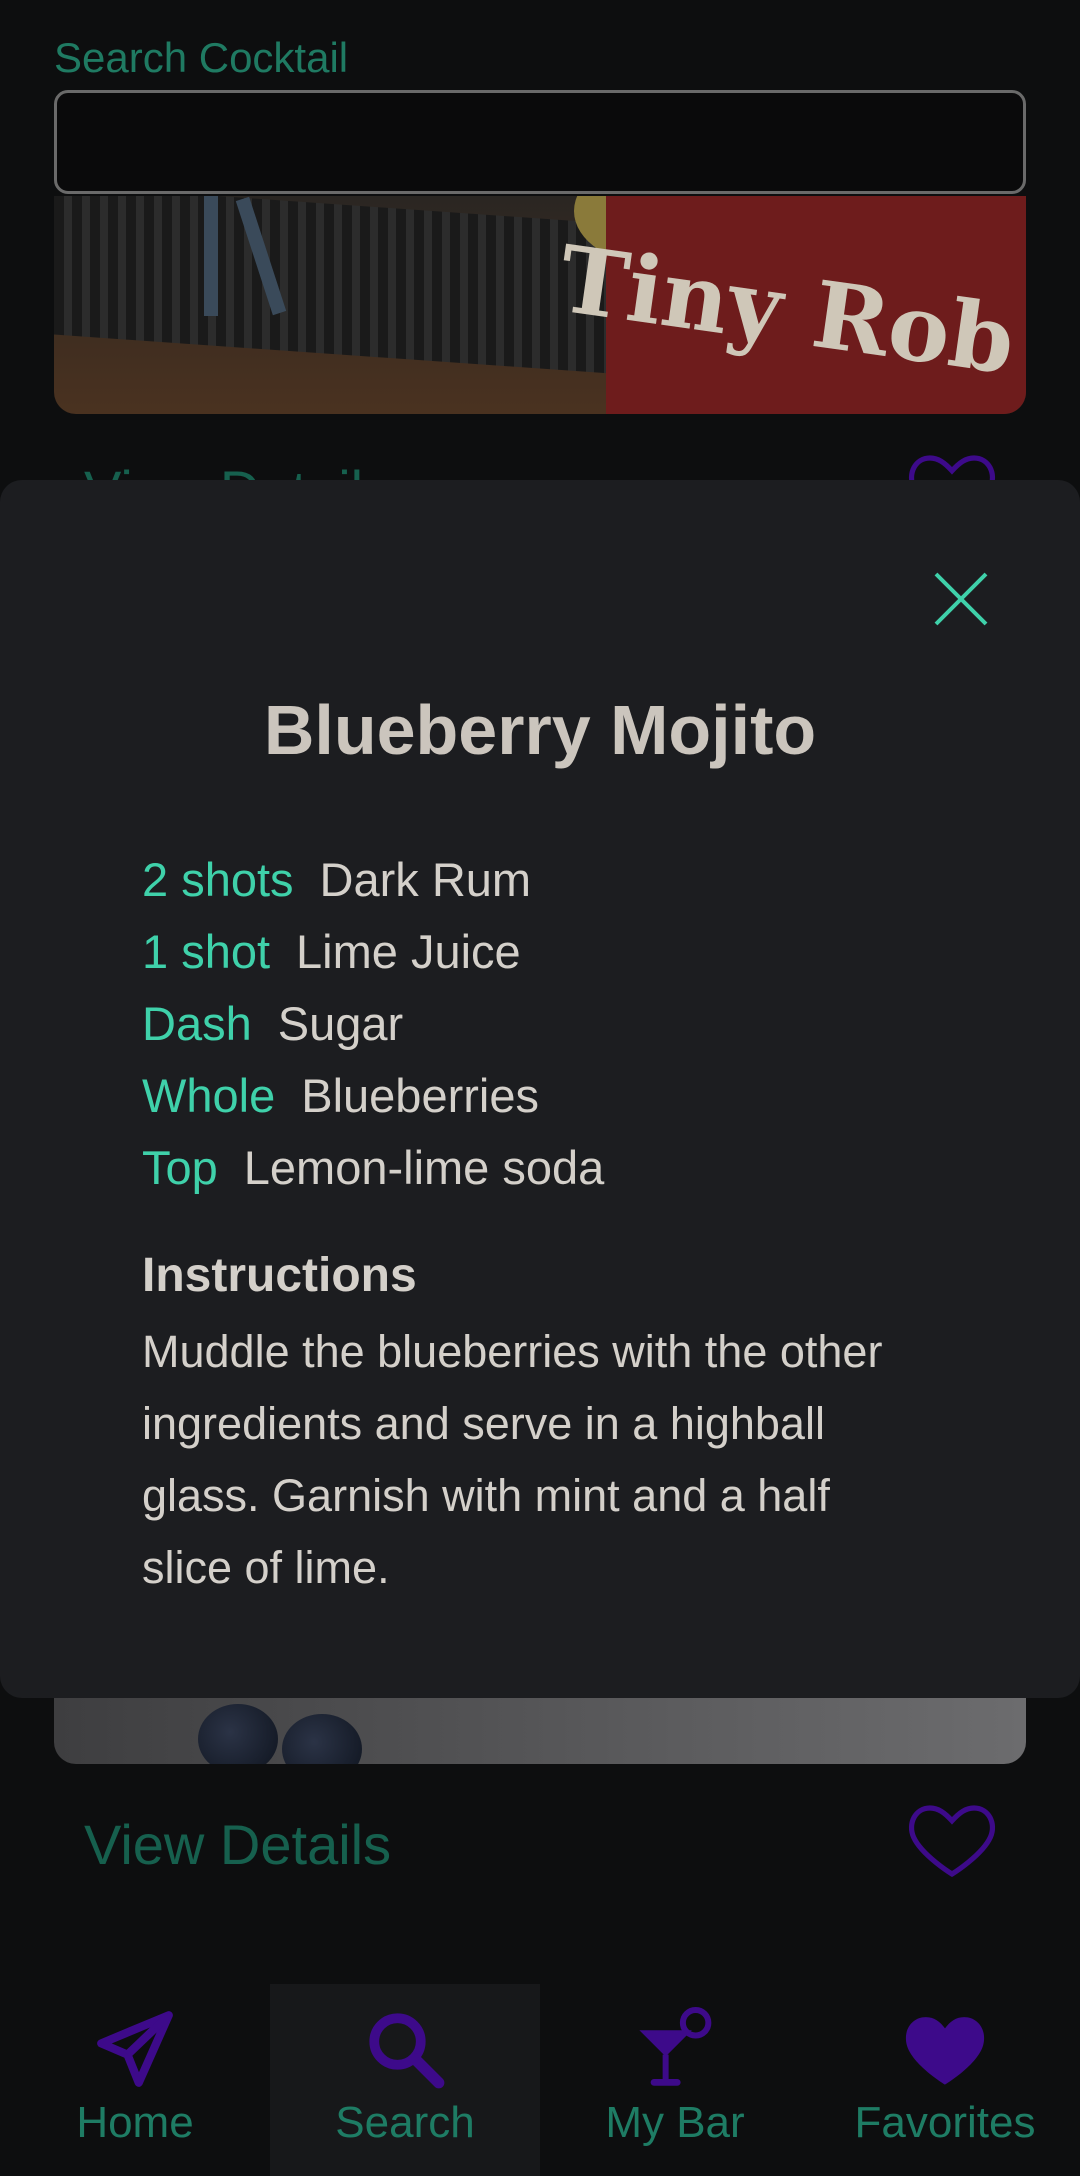 The image size is (1080, 2176). I want to click on ingredient-name: Sugar, so click(340, 1023).